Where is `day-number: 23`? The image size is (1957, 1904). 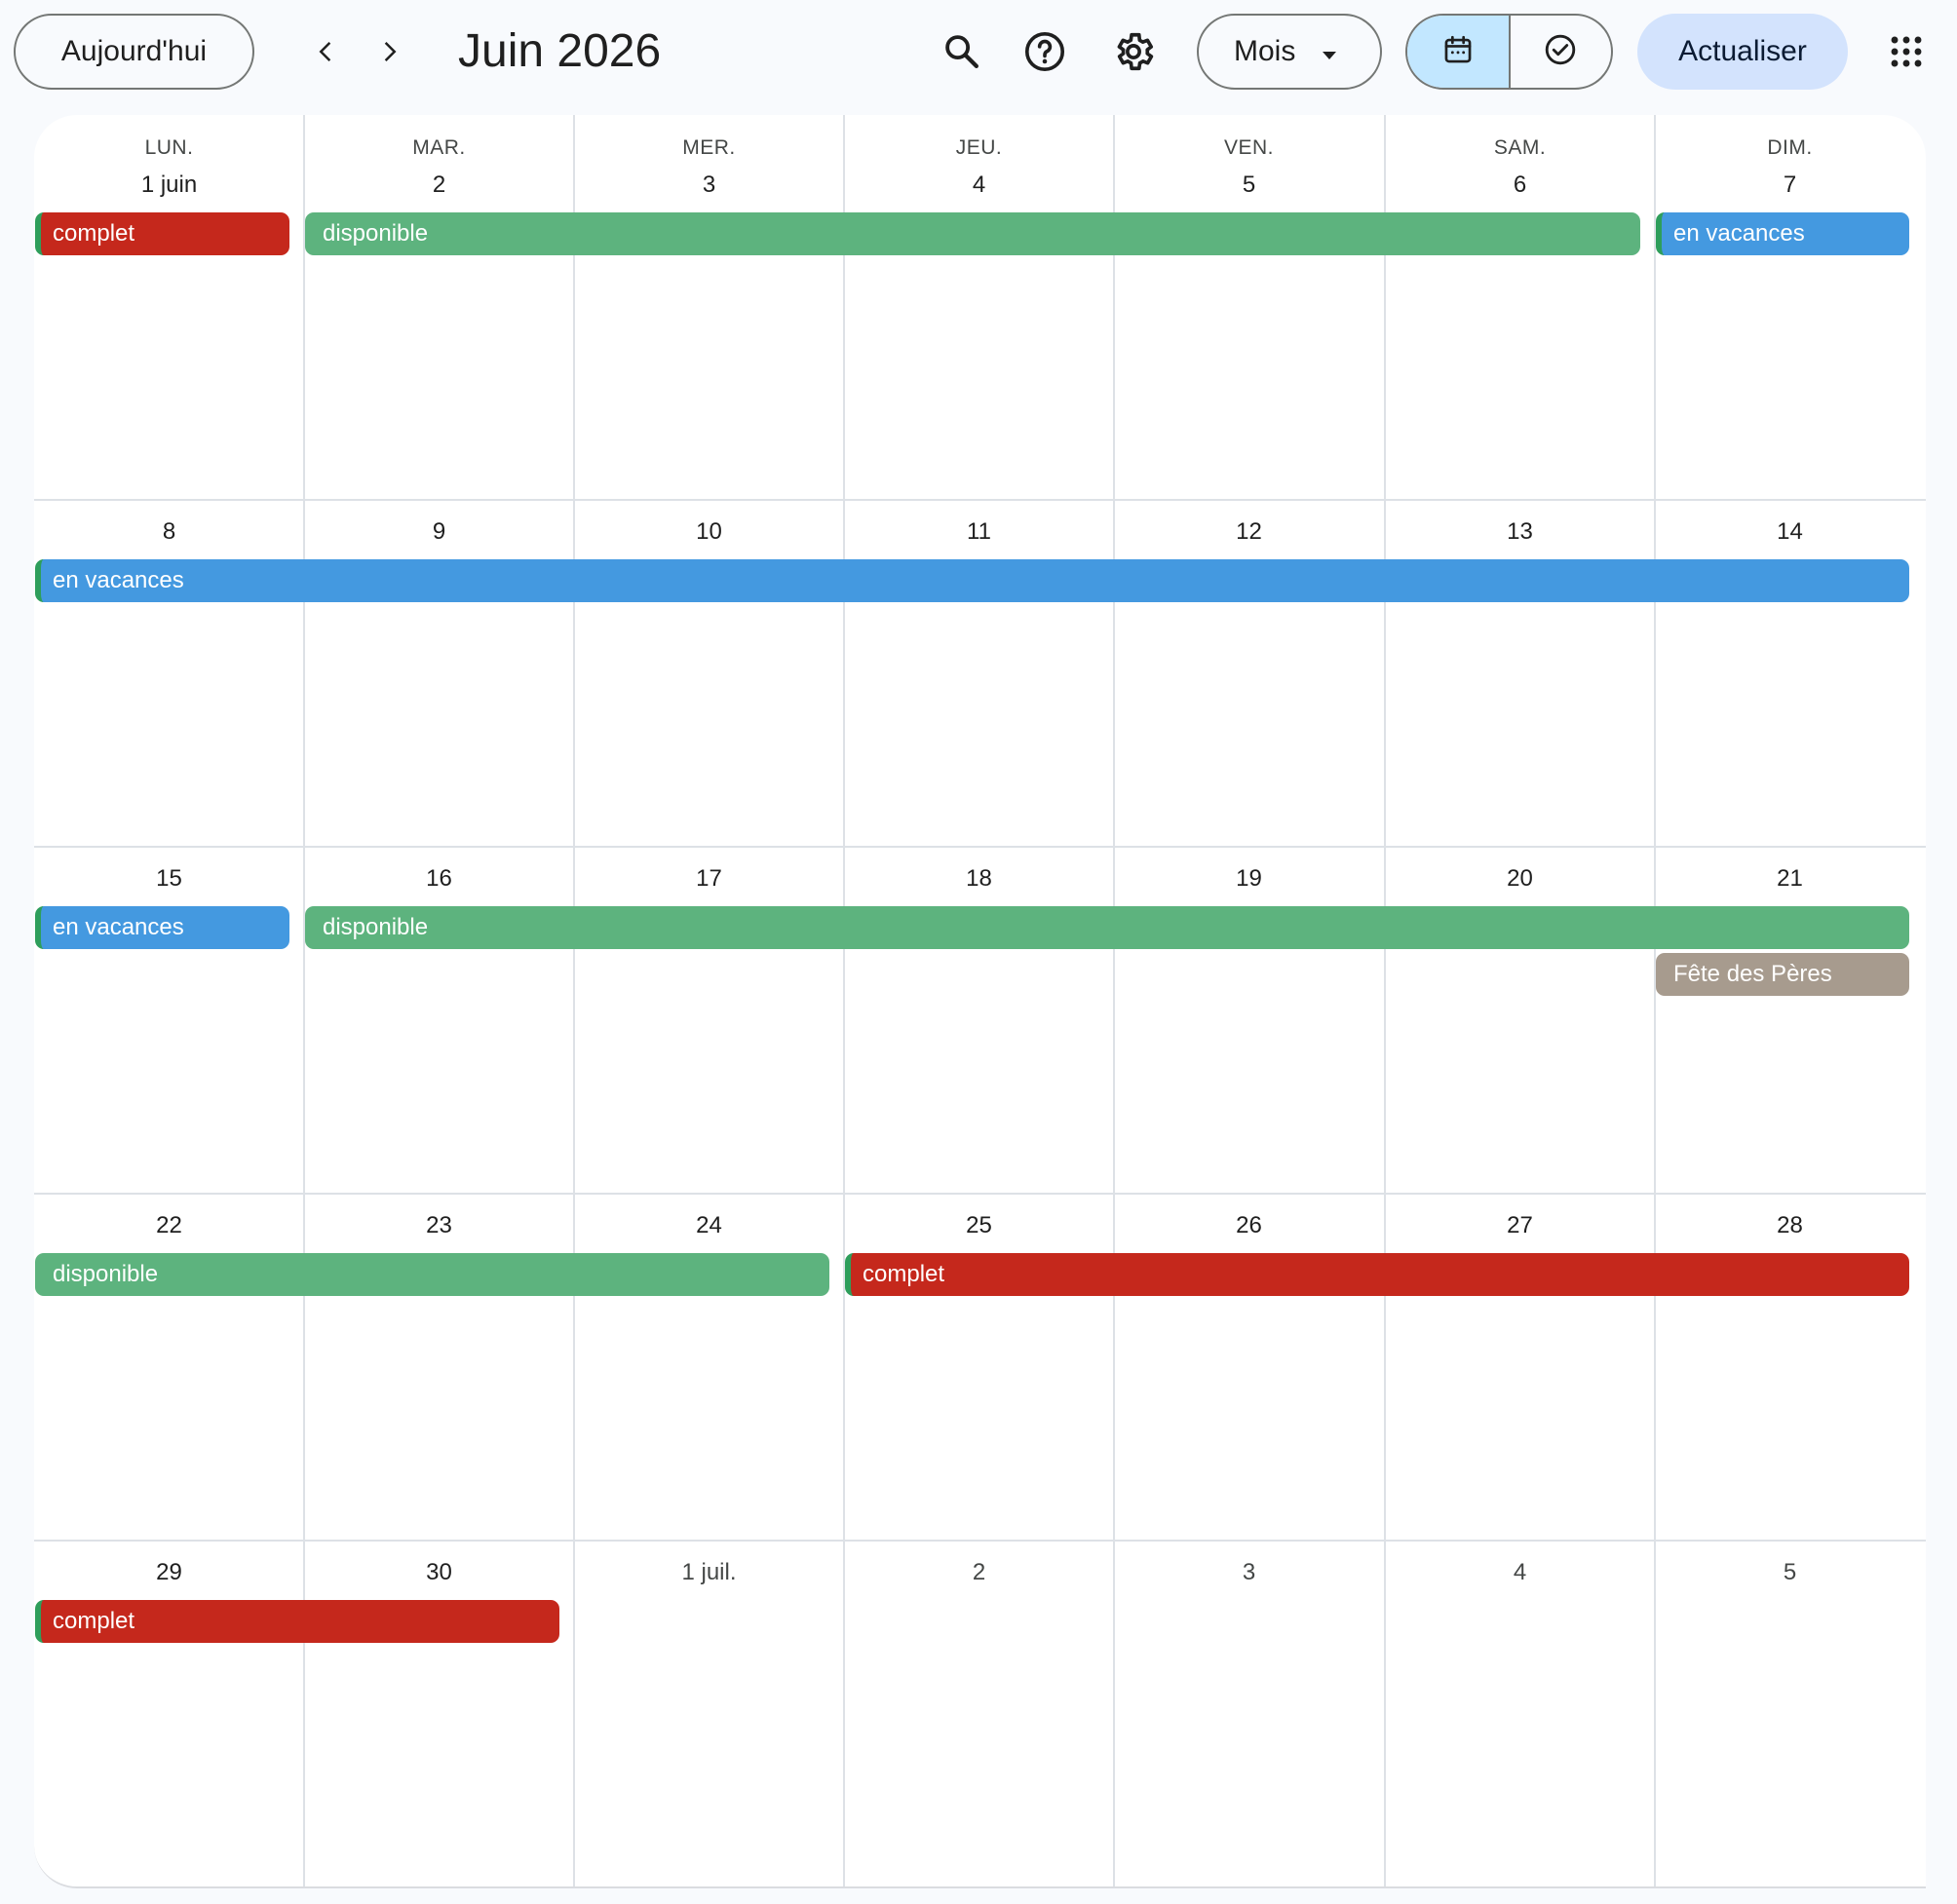 day-number: 23 is located at coordinates (439, 1225).